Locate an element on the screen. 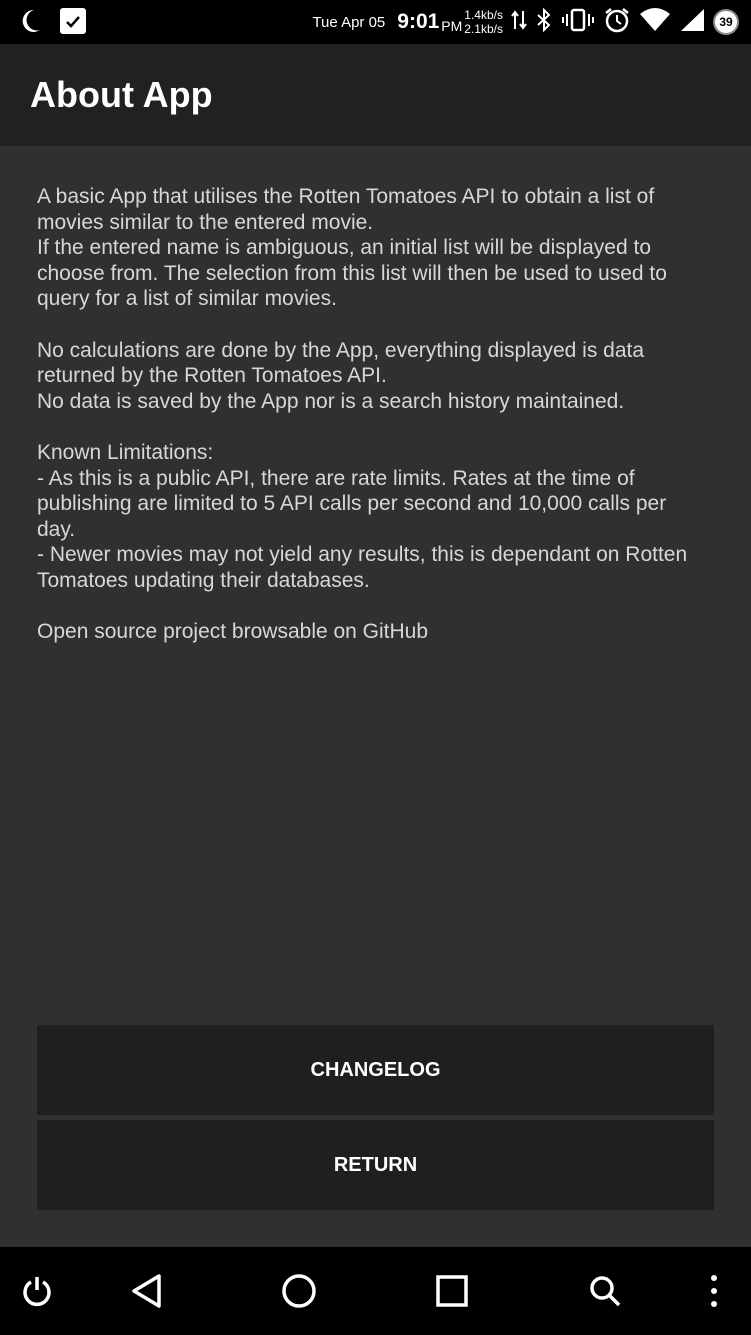  app-bar: About App is located at coordinates (375, 95).